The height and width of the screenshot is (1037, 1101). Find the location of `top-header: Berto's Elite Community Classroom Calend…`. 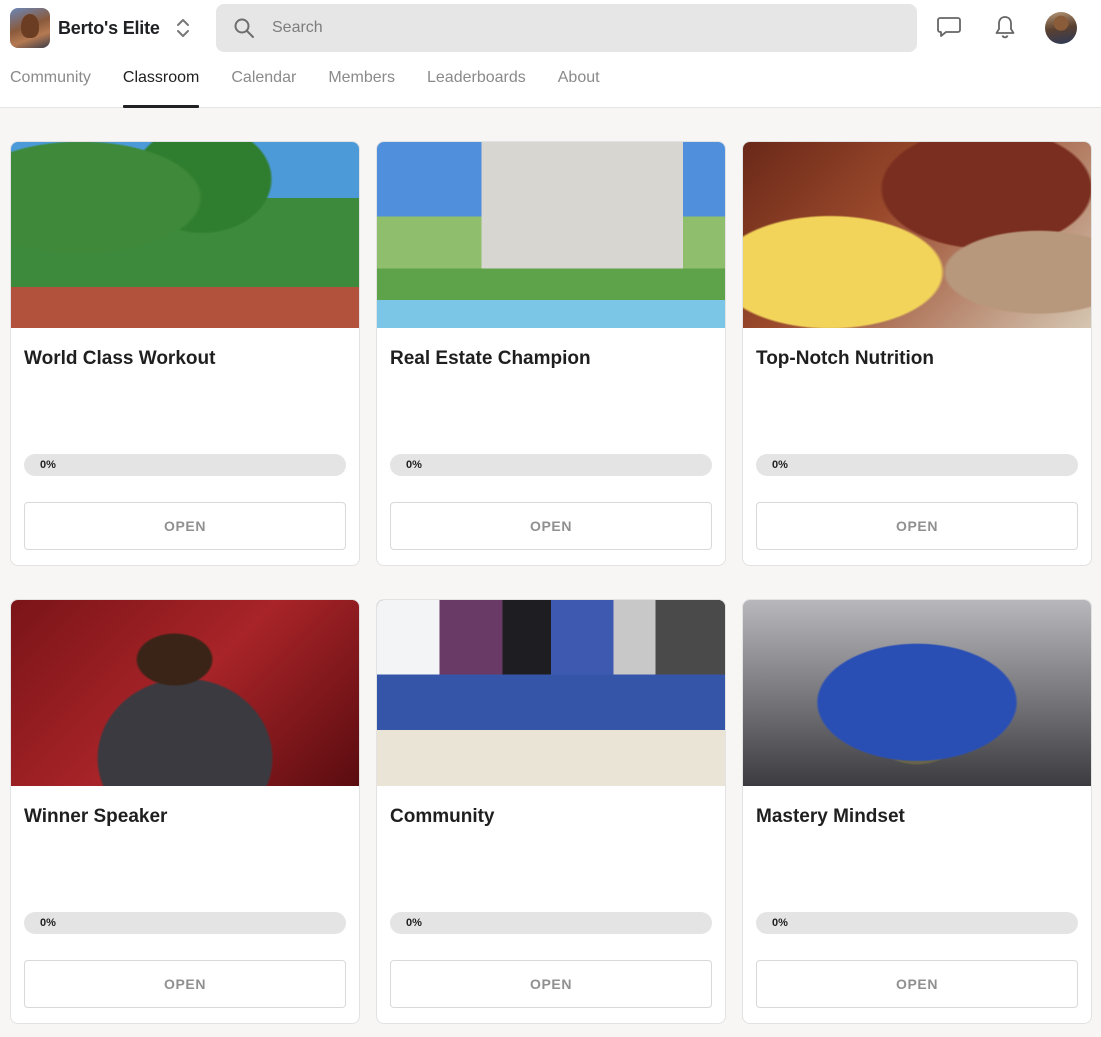

top-header: Berto's Elite Community Classroom Calend… is located at coordinates (550, 54).